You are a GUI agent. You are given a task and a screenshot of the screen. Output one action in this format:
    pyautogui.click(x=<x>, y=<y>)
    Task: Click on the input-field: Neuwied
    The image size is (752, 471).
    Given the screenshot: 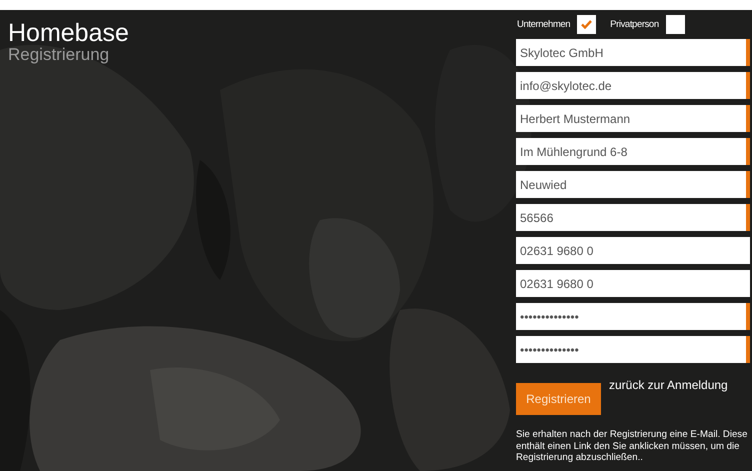 What is the action you would take?
    pyautogui.click(x=633, y=184)
    